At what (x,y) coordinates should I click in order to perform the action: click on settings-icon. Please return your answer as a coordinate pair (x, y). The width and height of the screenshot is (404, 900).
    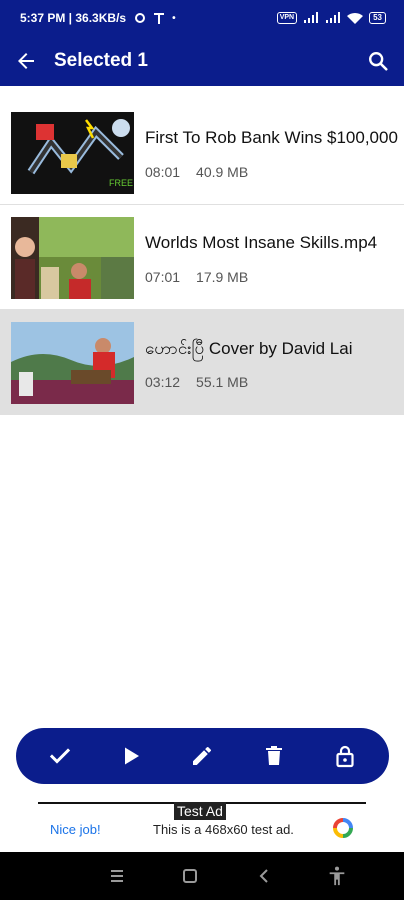
    Looking at the image, I should click on (140, 18).